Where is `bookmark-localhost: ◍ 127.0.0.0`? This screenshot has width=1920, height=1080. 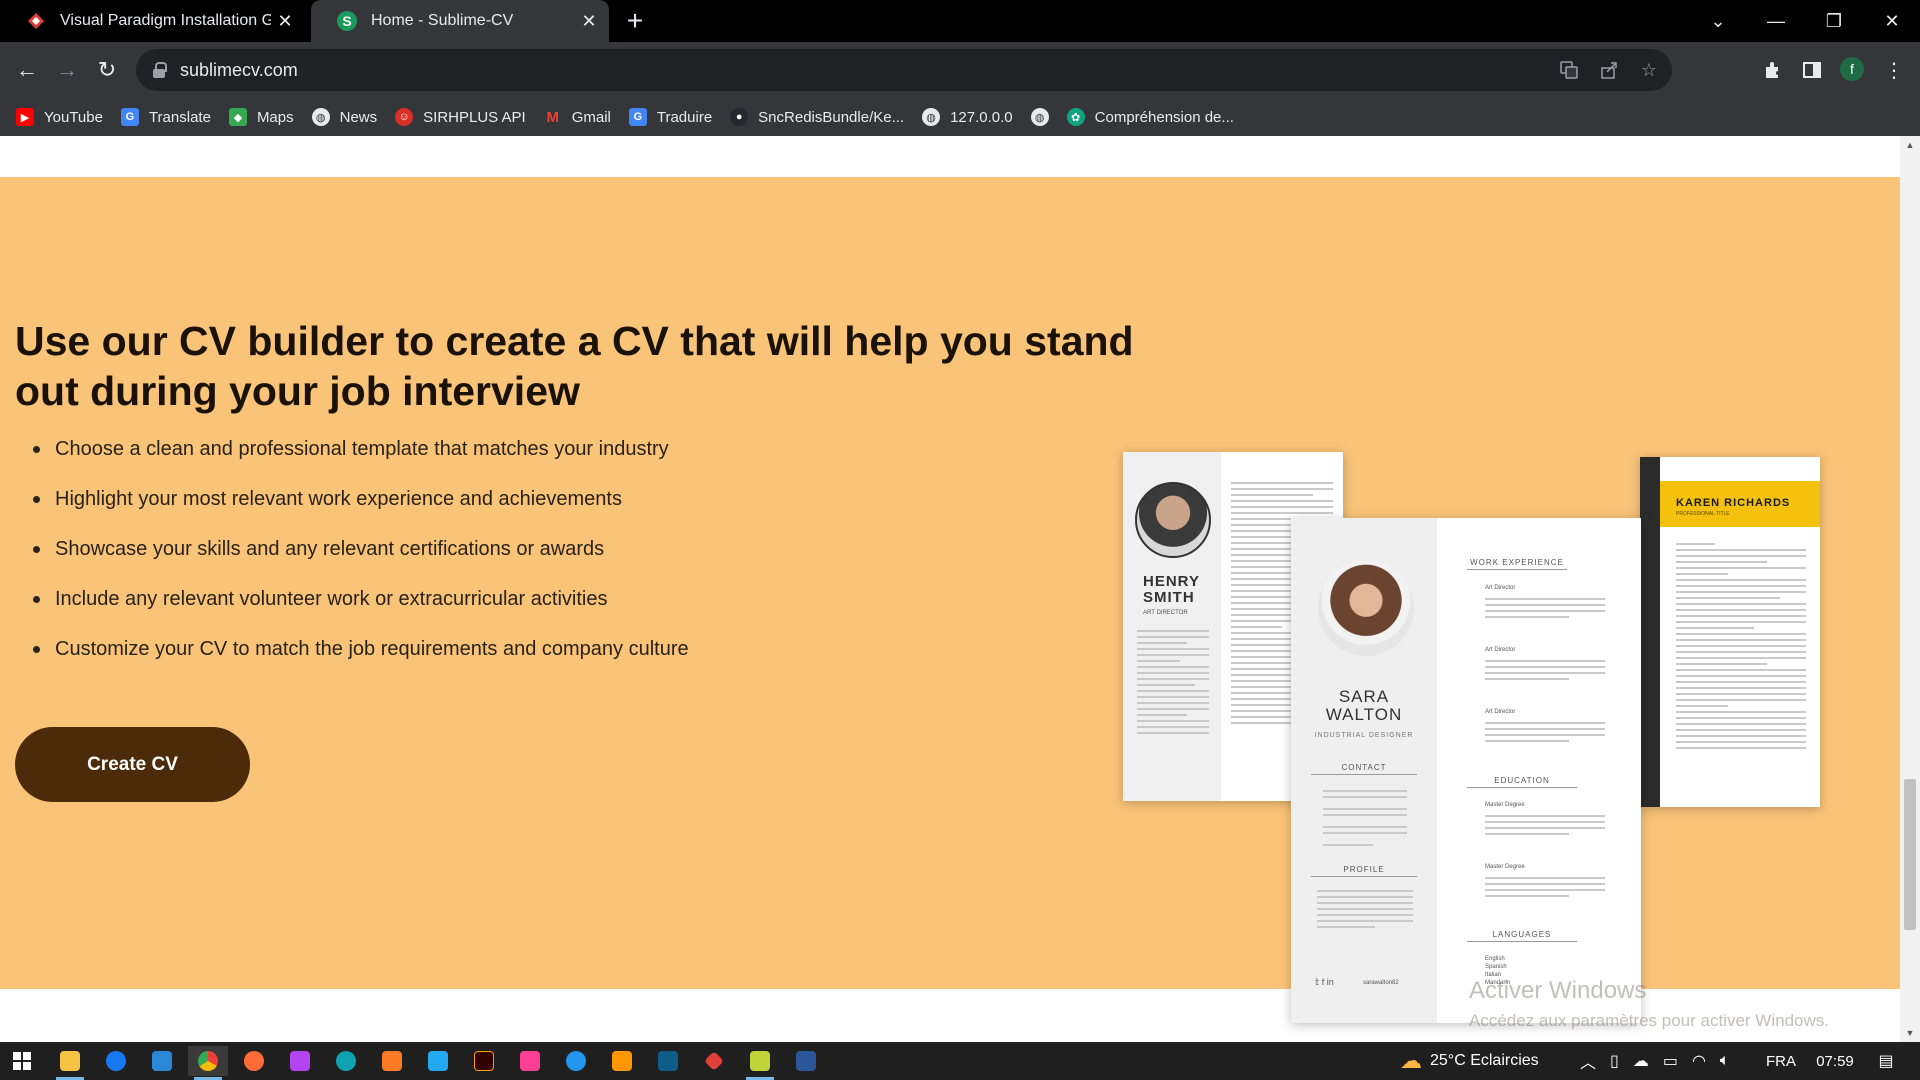 bookmark-localhost: ◍ 127.0.0.0 is located at coordinates (967, 117).